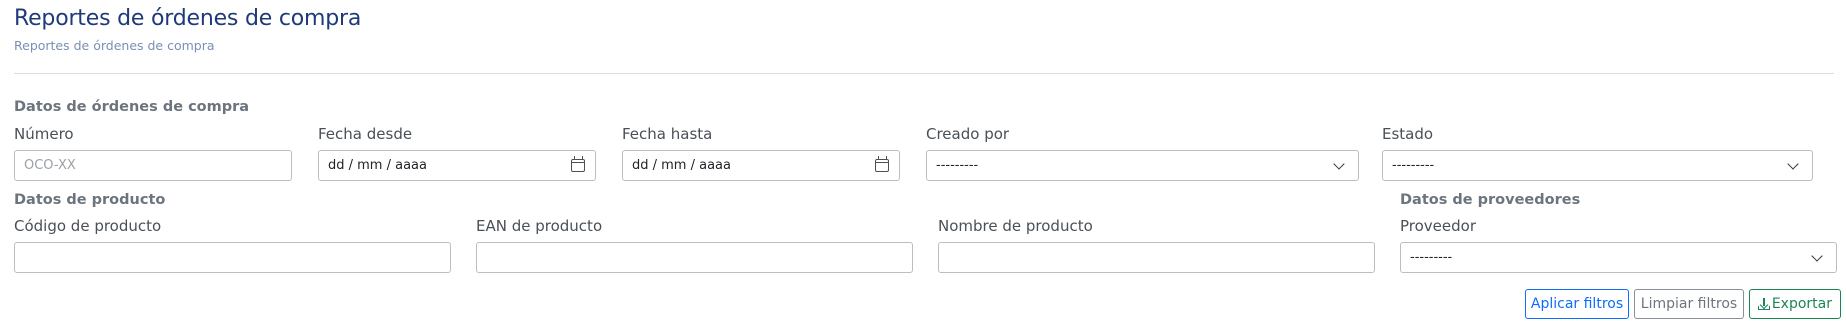 This screenshot has width=1846, height=332. What do you see at coordinates (761, 165) in the screenshot?
I see `fecha-hasta-input: dd / mm / aaaa` at bounding box center [761, 165].